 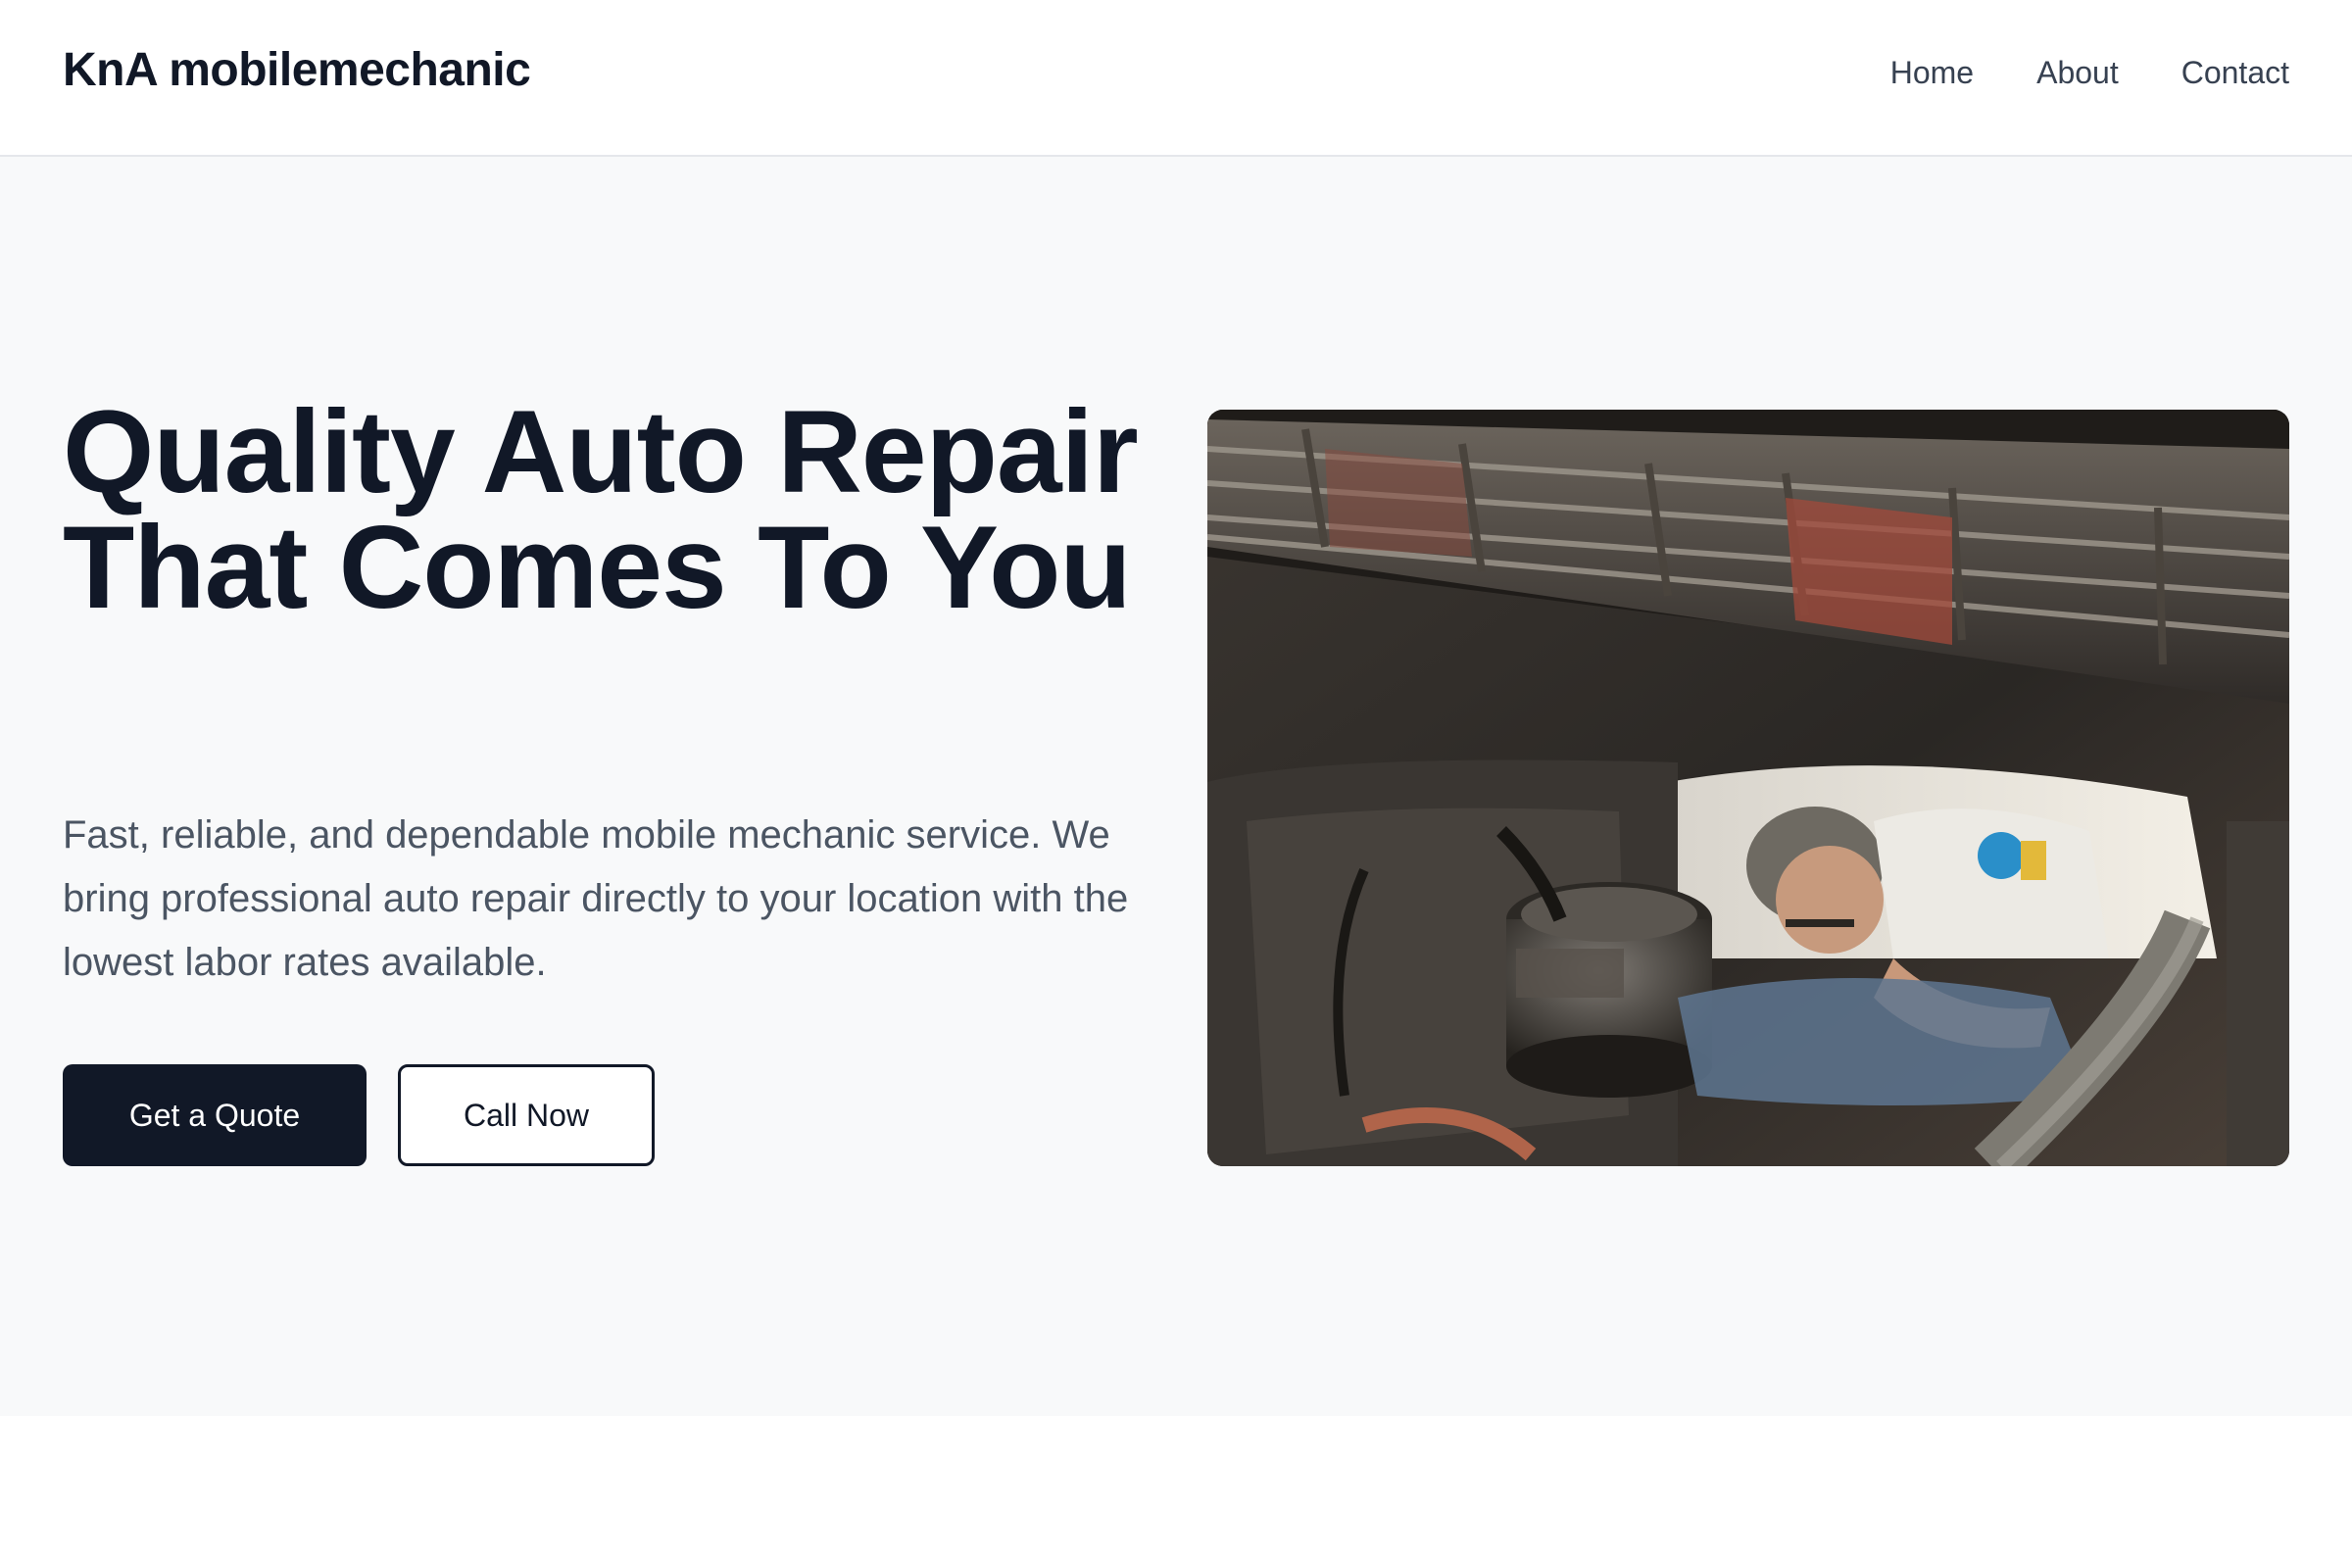 What do you see at coordinates (1176, 1492) in the screenshot?
I see `page-below-hero` at bounding box center [1176, 1492].